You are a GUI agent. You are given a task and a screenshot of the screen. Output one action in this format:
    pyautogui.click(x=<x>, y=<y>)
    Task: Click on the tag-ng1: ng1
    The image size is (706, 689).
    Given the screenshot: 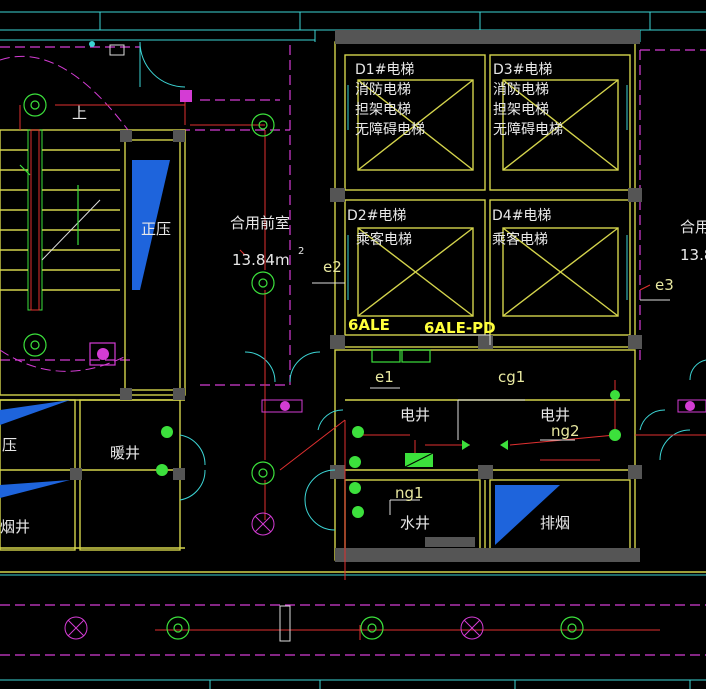 What is the action you would take?
    pyautogui.click(x=409, y=493)
    